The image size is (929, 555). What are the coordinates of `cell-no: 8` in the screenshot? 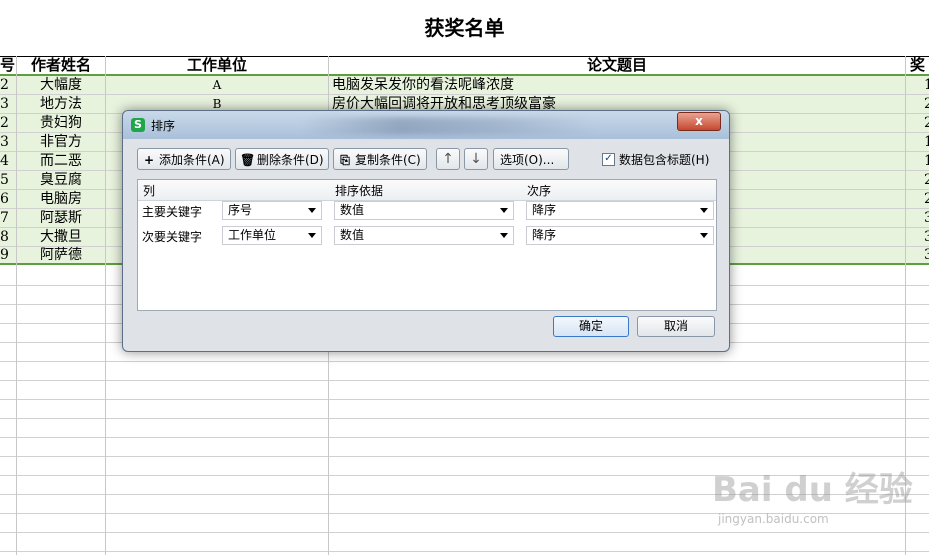 It's located at (8, 237).